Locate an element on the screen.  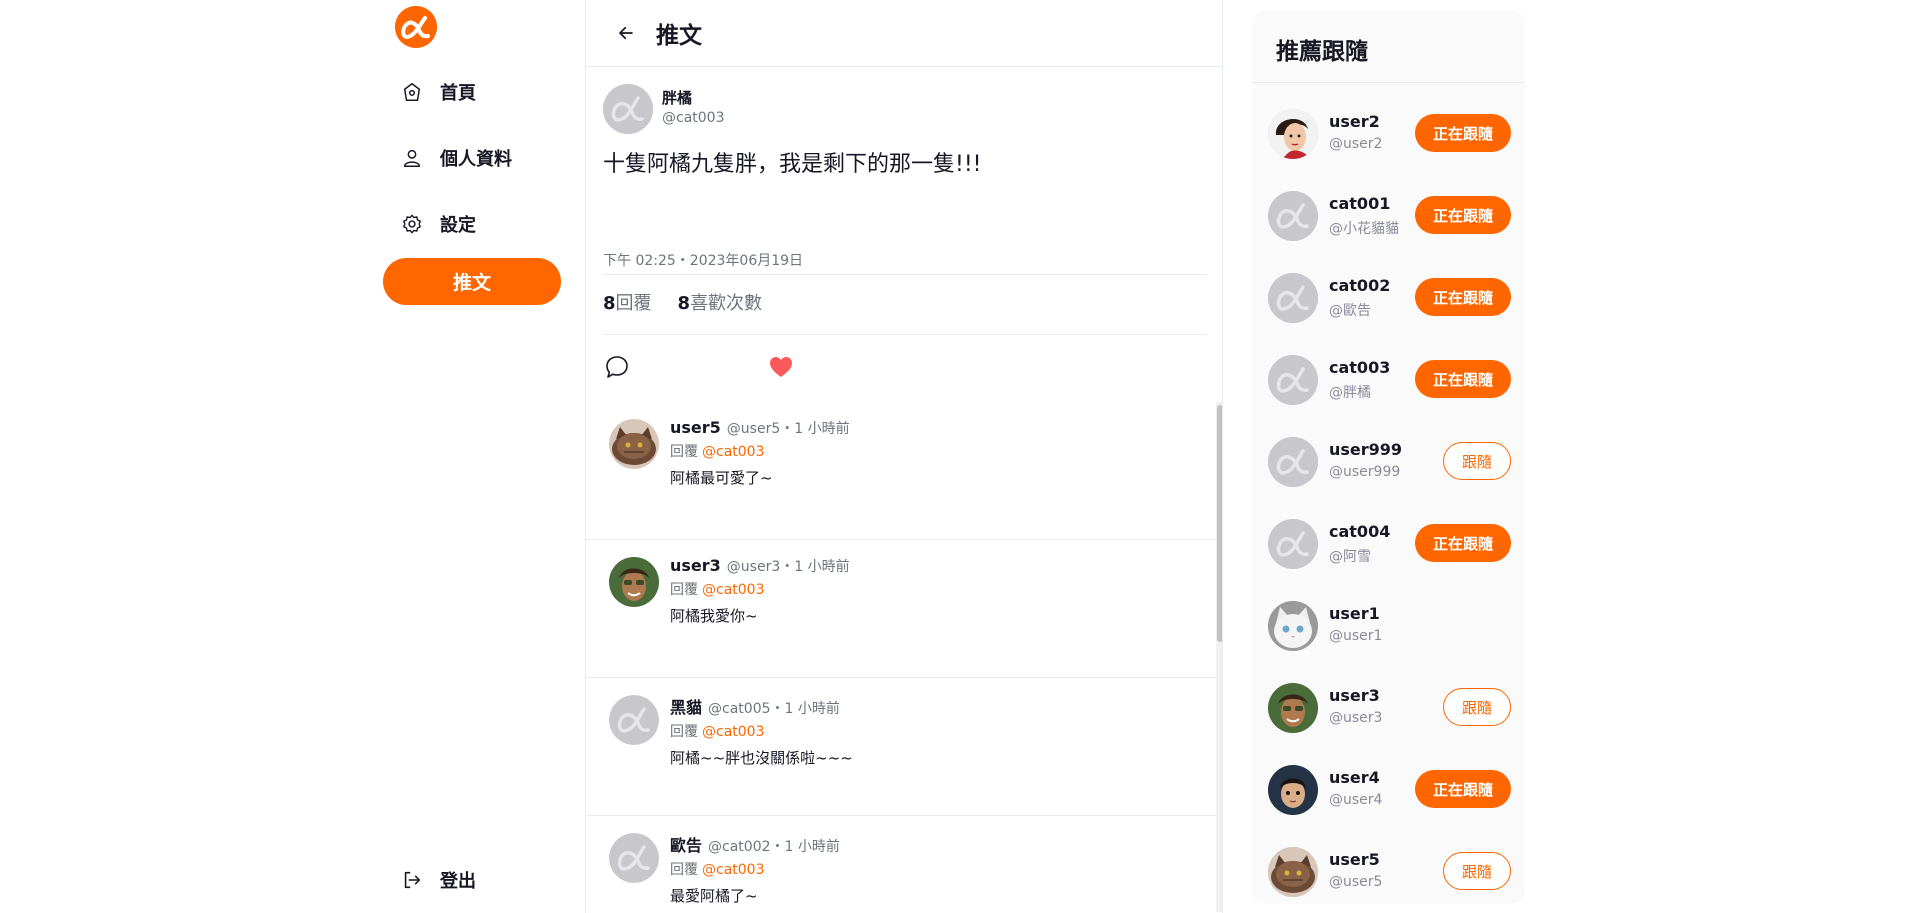
home-icon is located at coordinates (412, 92).